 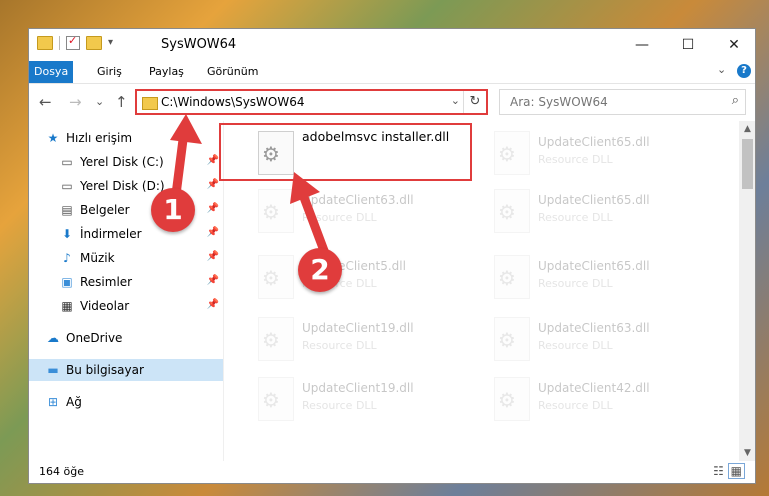 What do you see at coordinates (126, 258) in the screenshot?
I see `sidebar-item-music: ♪ Müzik 📌` at bounding box center [126, 258].